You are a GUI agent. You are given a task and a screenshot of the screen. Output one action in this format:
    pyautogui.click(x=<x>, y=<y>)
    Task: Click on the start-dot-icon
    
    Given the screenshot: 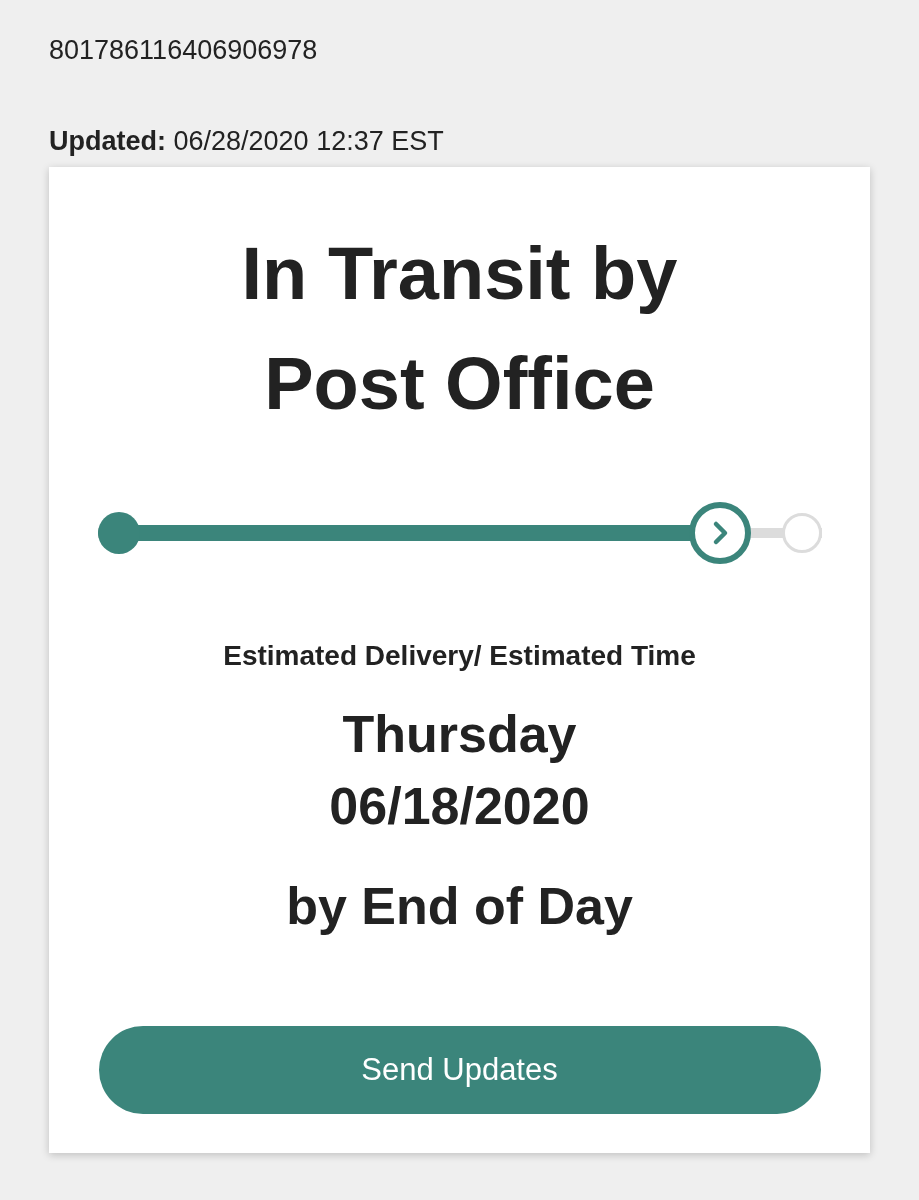 What is the action you would take?
    pyautogui.click(x=118, y=533)
    